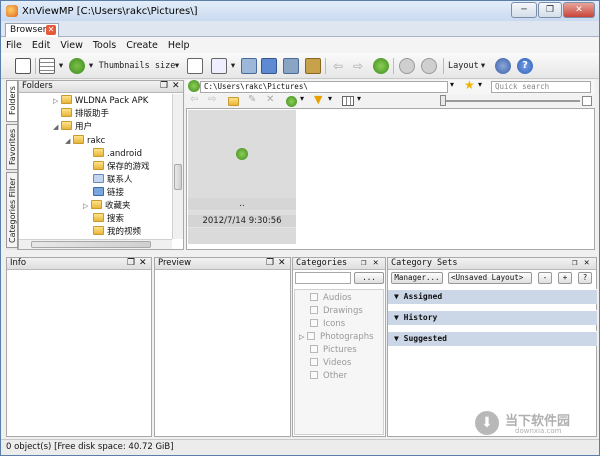 This screenshot has height=456, width=600. Describe the element at coordinates (117, 232) in the screenshot. I see `tree-item: 我的视频` at that location.